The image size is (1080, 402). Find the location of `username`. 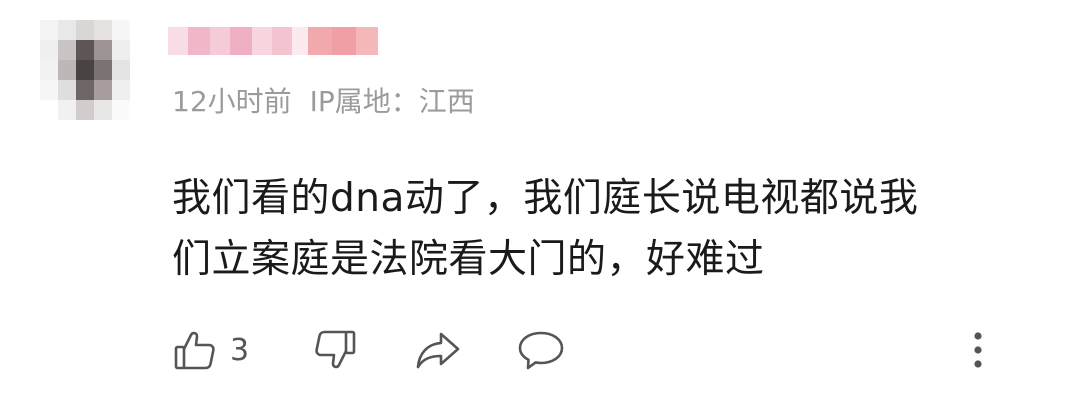

username is located at coordinates (273, 41).